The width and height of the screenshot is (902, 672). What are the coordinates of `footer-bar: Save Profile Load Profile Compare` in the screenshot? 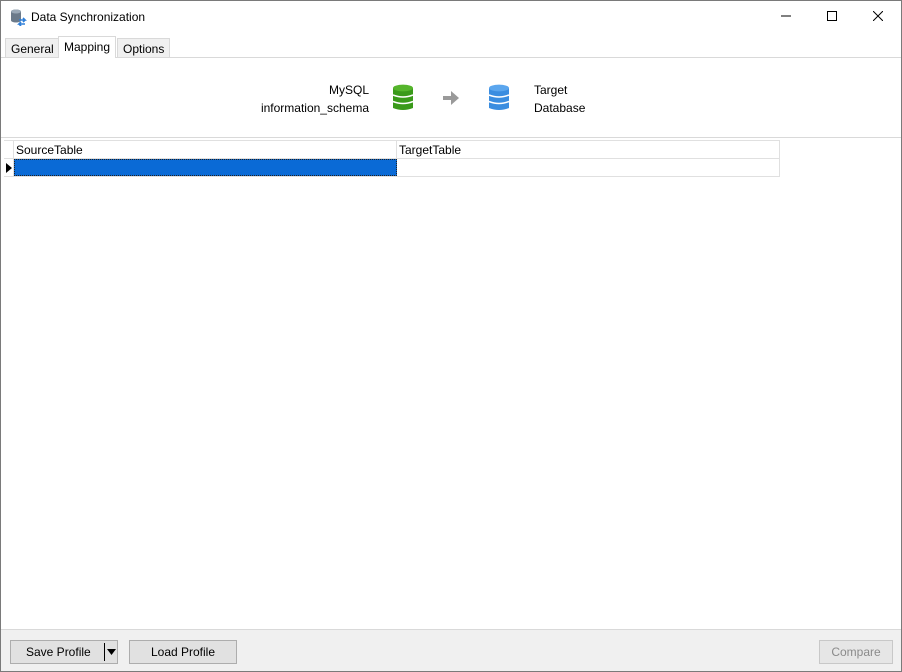 It's located at (451, 650).